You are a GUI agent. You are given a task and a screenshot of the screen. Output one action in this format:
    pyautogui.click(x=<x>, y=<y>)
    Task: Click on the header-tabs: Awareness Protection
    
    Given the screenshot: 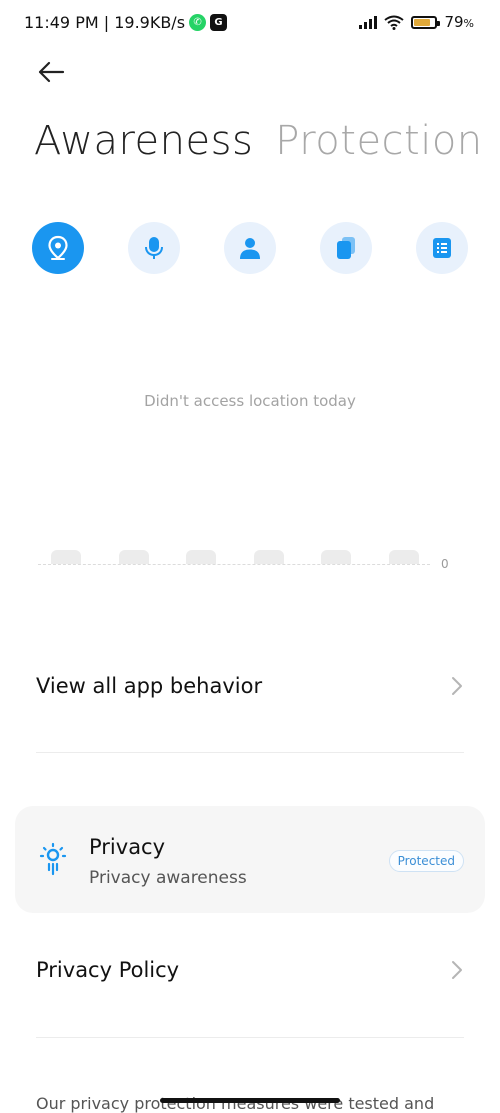 What is the action you would take?
    pyautogui.click(x=258, y=141)
    